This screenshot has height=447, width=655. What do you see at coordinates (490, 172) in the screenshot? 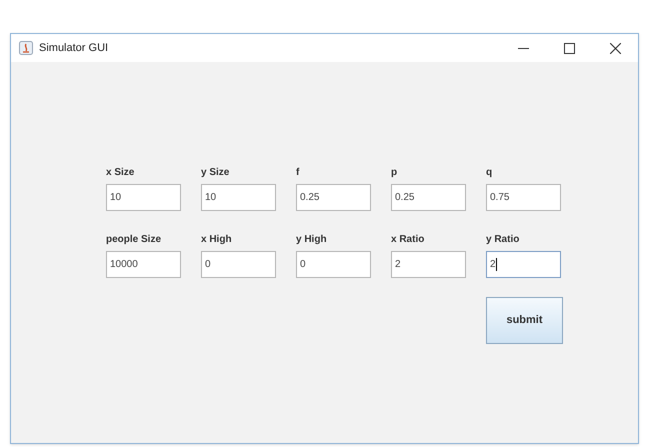
I see `field-label: q` at bounding box center [490, 172].